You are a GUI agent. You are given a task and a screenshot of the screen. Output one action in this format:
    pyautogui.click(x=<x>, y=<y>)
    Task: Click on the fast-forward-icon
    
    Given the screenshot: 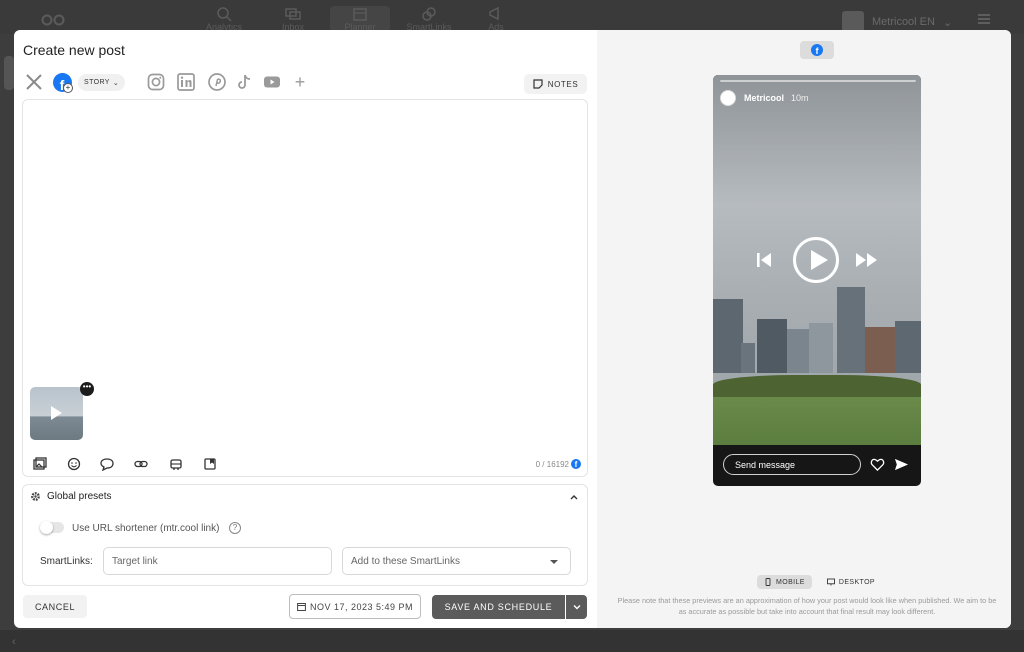 What is the action you would take?
    pyautogui.click(x=867, y=260)
    